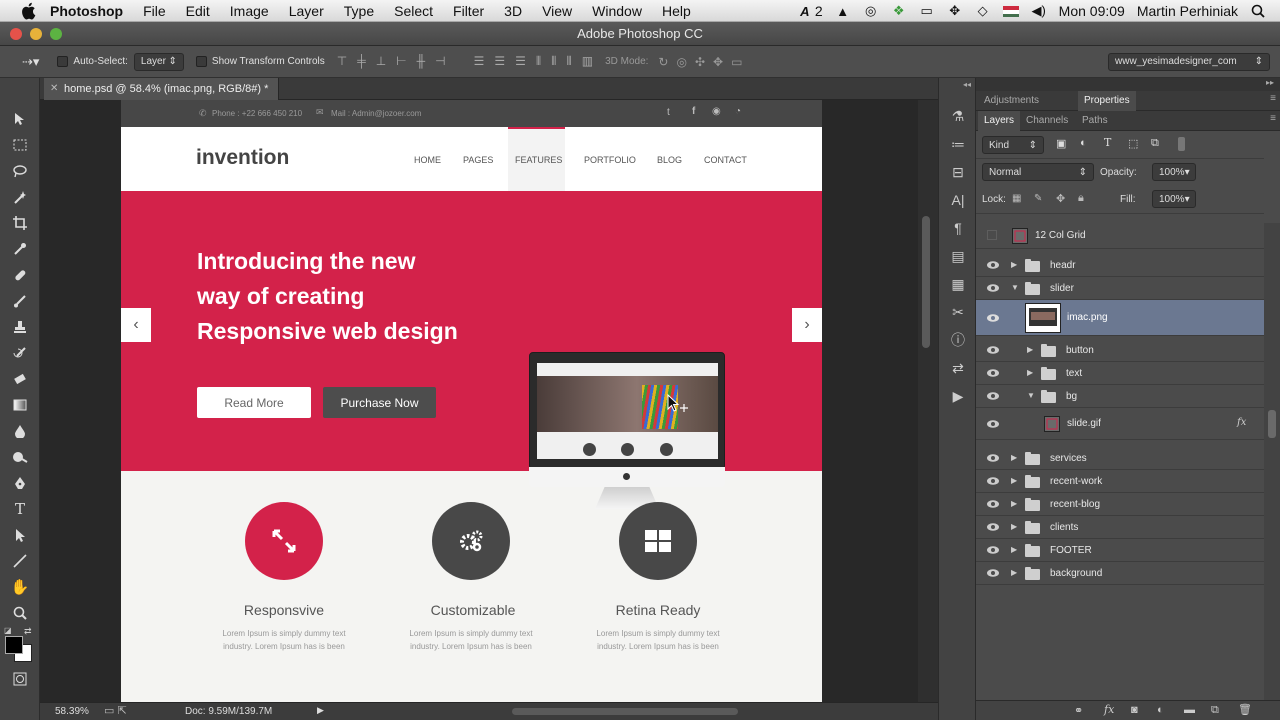 This screenshot has width=1280, height=720. Describe the element at coordinates (1120, 573) in the screenshot. I see `layer-row-background: ▶ background` at that location.